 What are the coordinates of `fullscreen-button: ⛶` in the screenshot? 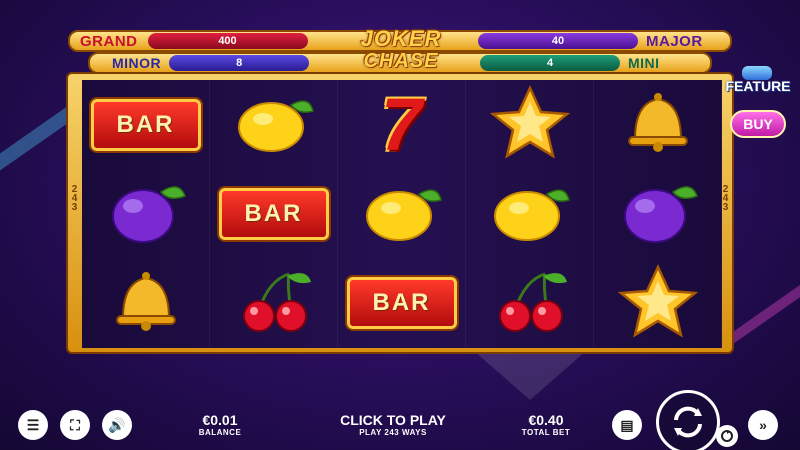 It's located at (75, 425).